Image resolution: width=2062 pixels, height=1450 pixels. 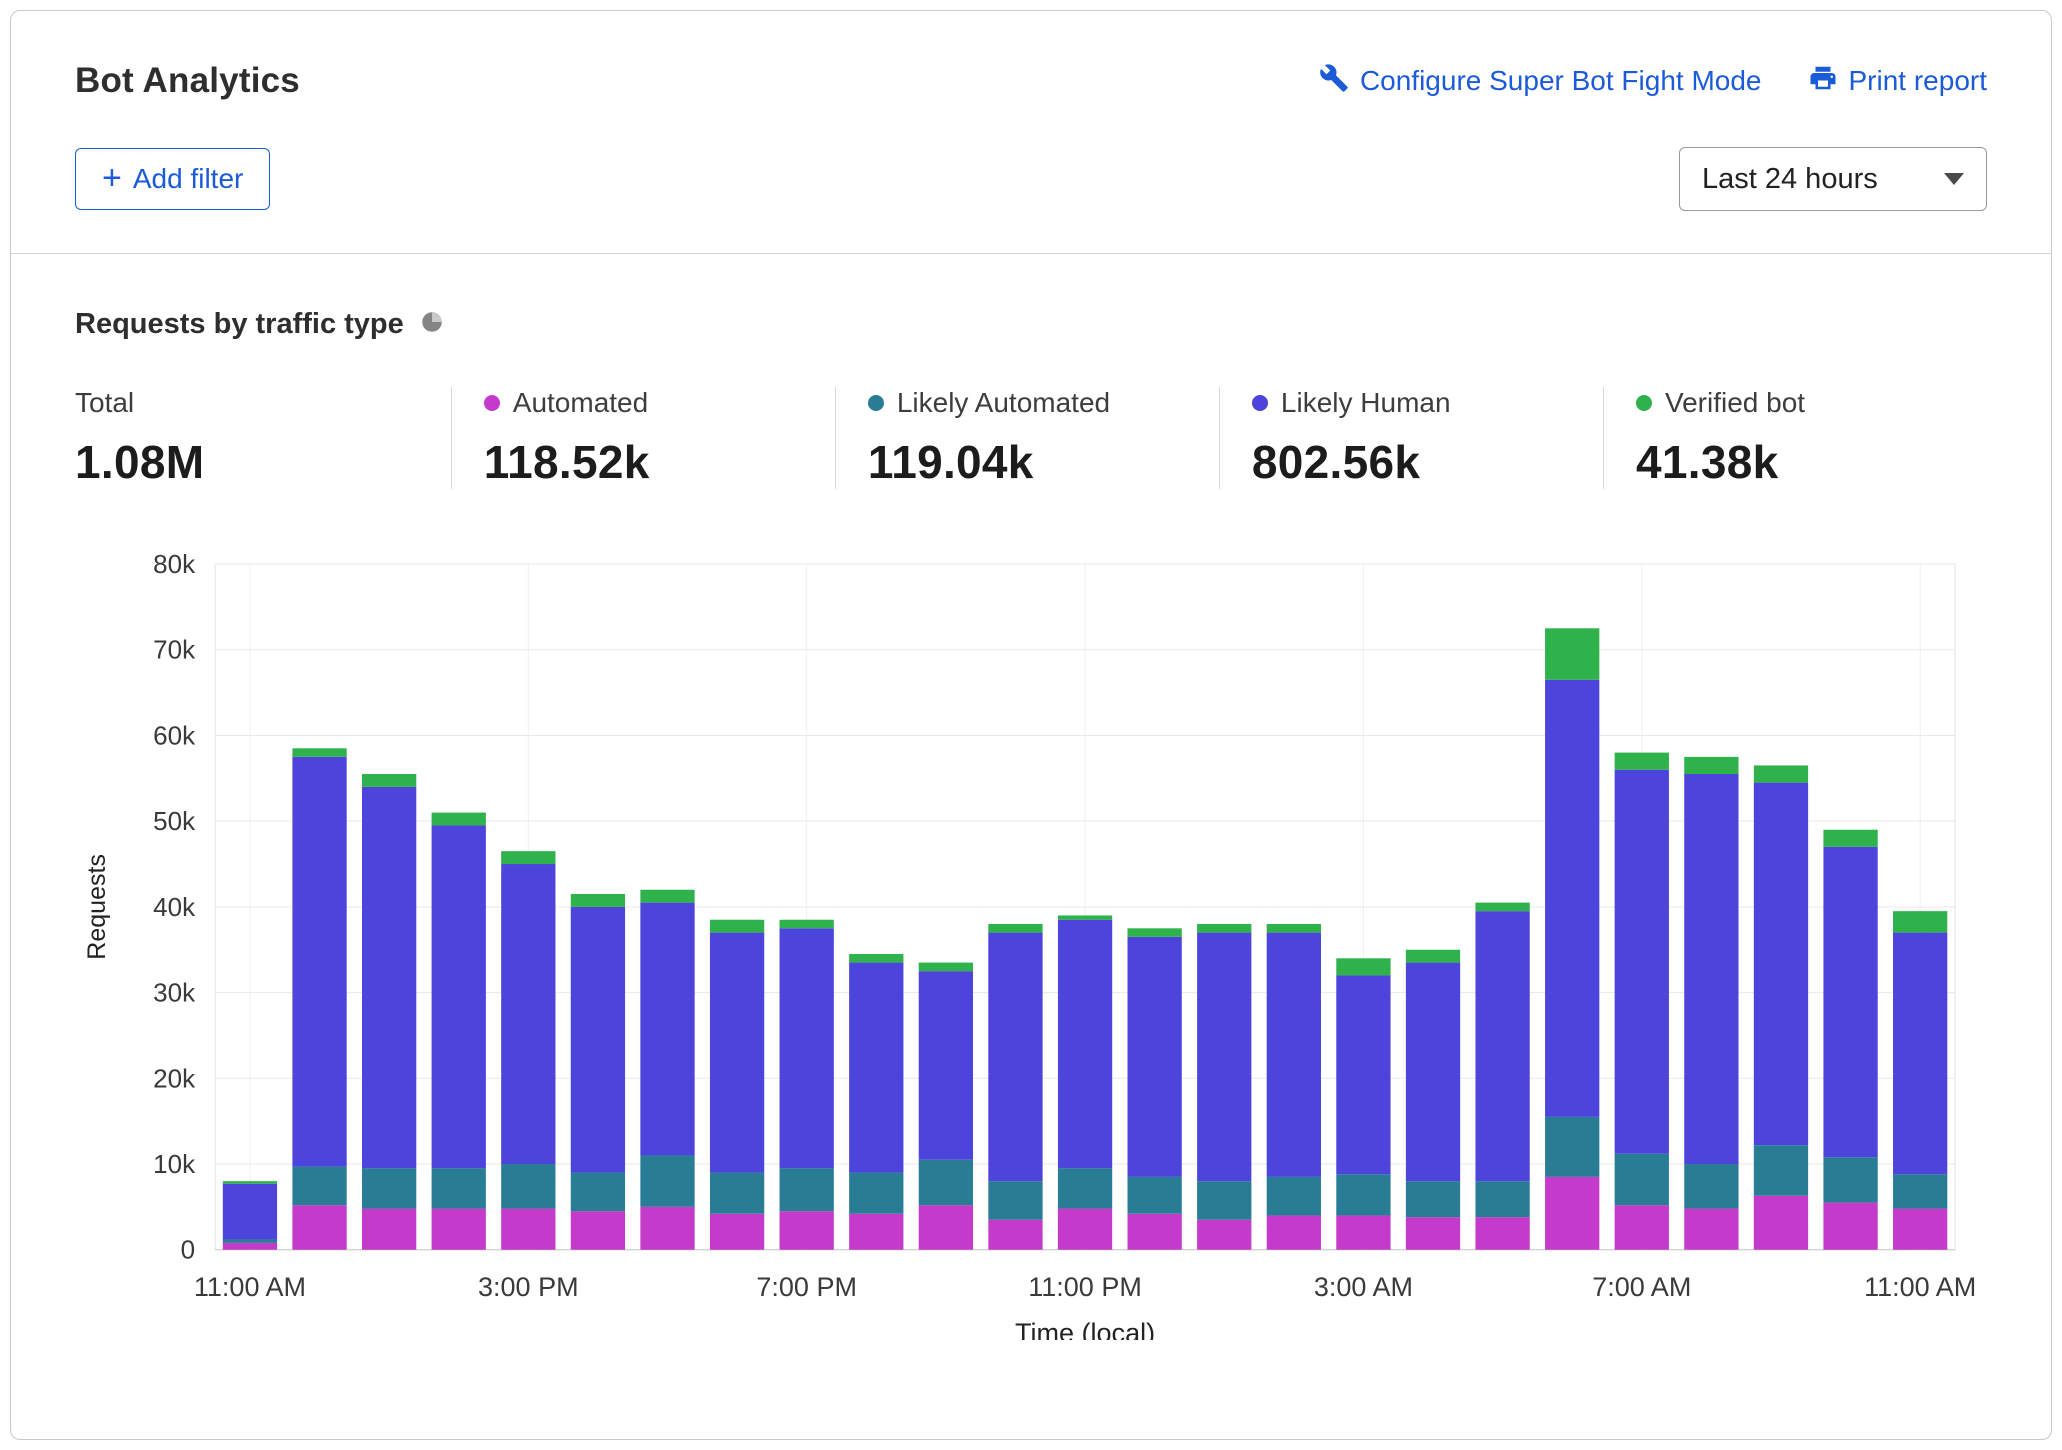 What do you see at coordinates (1897, 81) in the screenshot?
I see `print-report-link: Print report` at bounding box center [1897, 81].